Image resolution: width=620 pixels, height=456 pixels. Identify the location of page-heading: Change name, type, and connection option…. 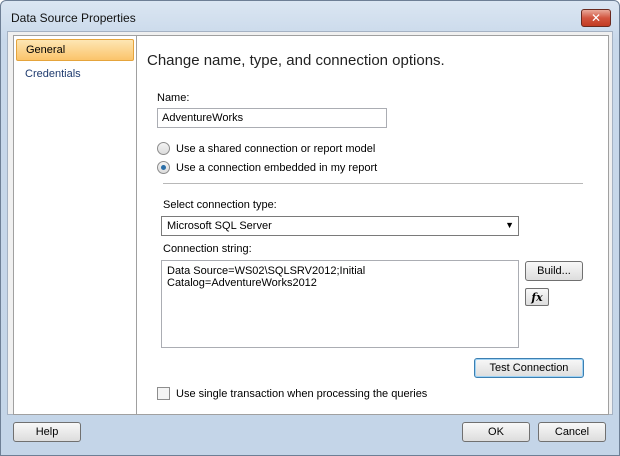
(296, 60).